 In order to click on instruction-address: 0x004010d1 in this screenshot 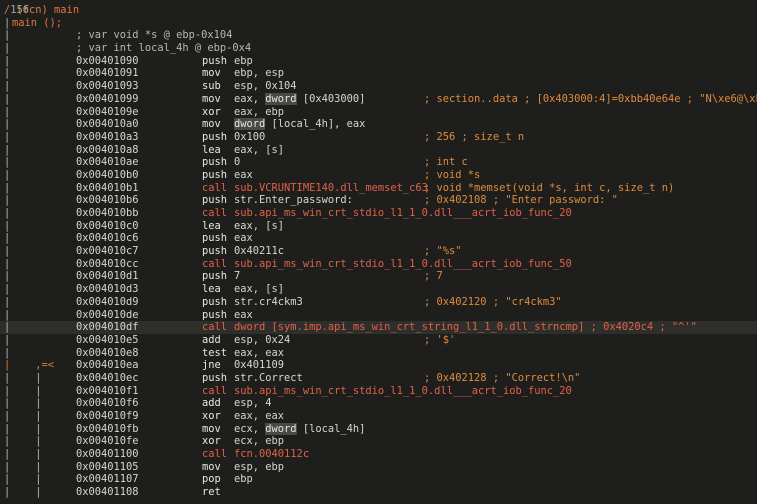, I will do `click(107, 276)`.